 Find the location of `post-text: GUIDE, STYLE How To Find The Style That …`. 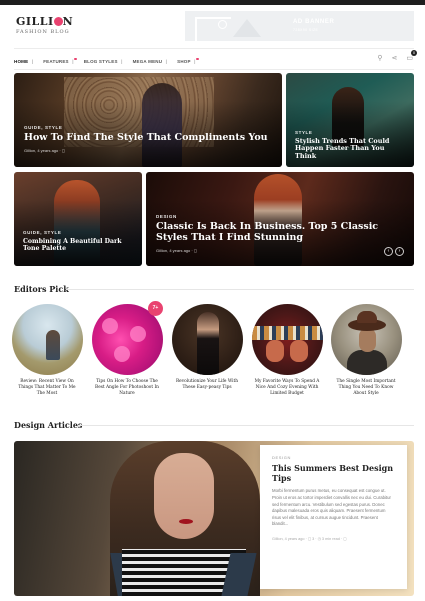

post-text: GUIDE, STYLE How To Find The Style That … is located at coordinates (148, 139).